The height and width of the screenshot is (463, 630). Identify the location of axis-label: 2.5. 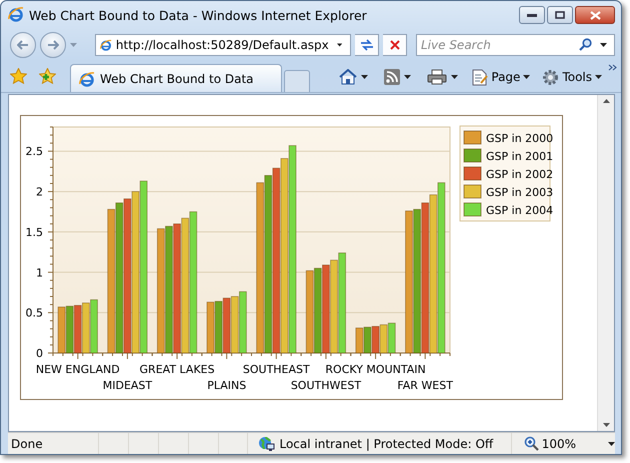
(34, 151).